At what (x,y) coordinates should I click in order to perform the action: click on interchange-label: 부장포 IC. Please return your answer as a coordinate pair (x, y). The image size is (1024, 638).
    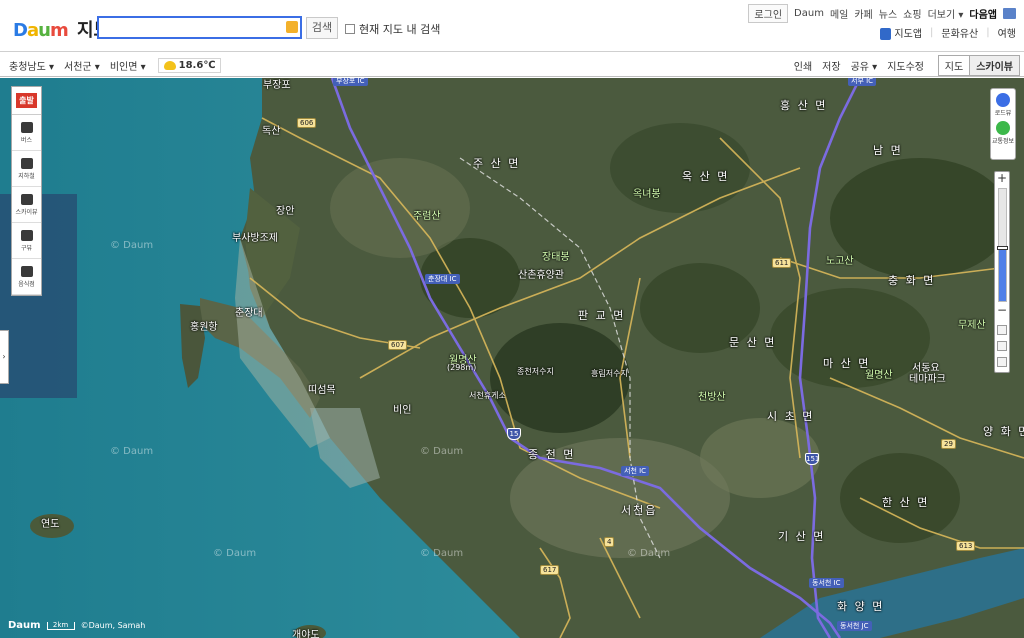
    Looking at the image, I should click on (350, 82).